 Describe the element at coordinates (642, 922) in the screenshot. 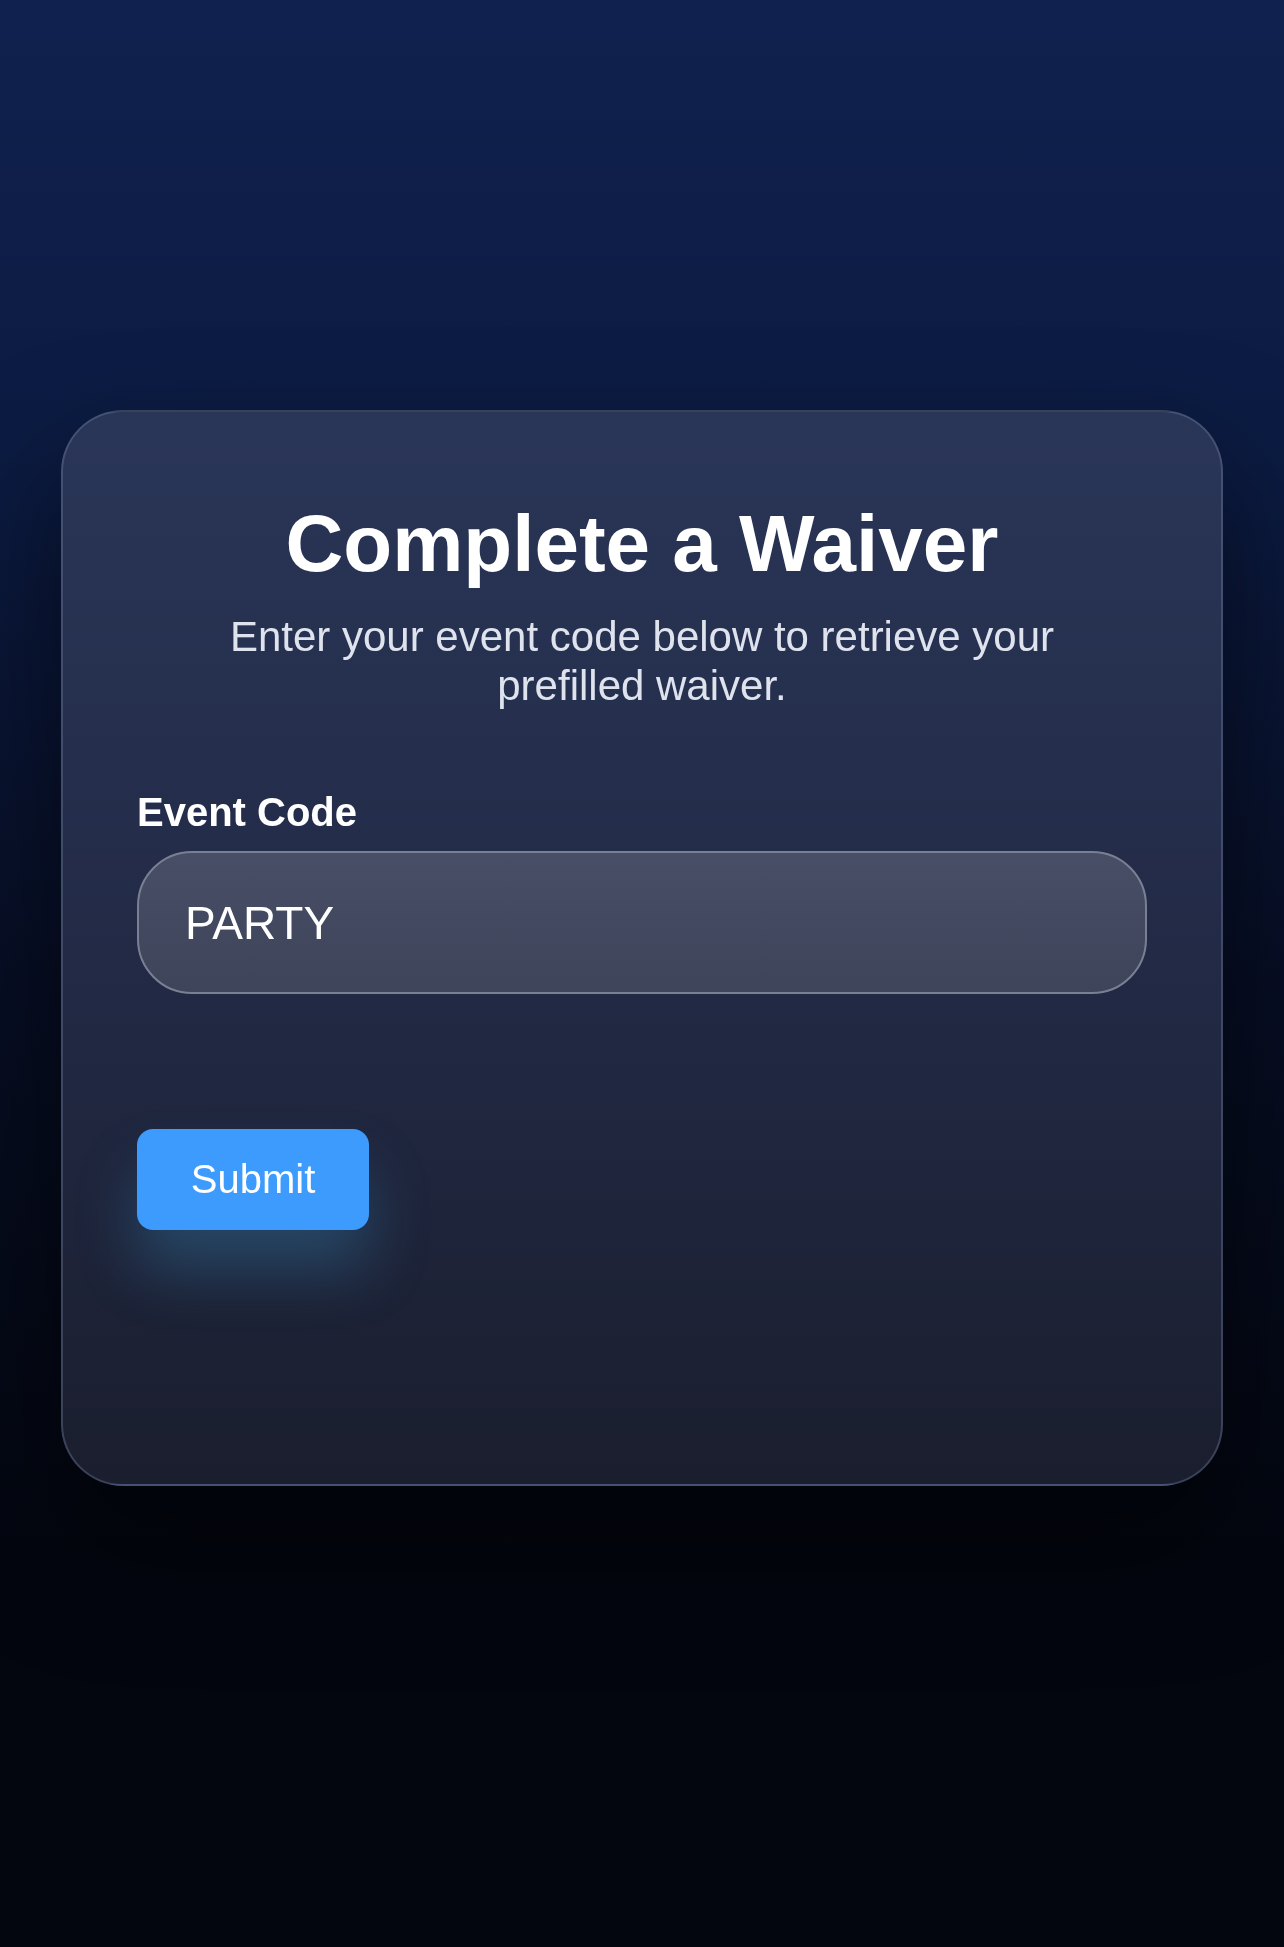

I see `event-code-field: PARTY` at that location.